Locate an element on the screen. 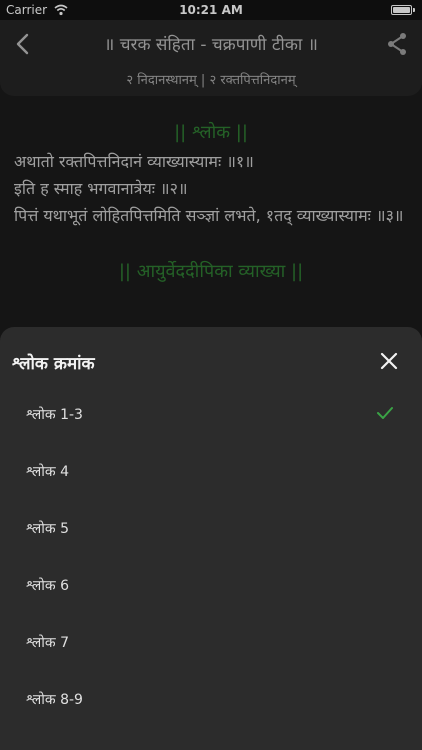  verse-option: श्लोक 5 is located at coordinates (211, 527).